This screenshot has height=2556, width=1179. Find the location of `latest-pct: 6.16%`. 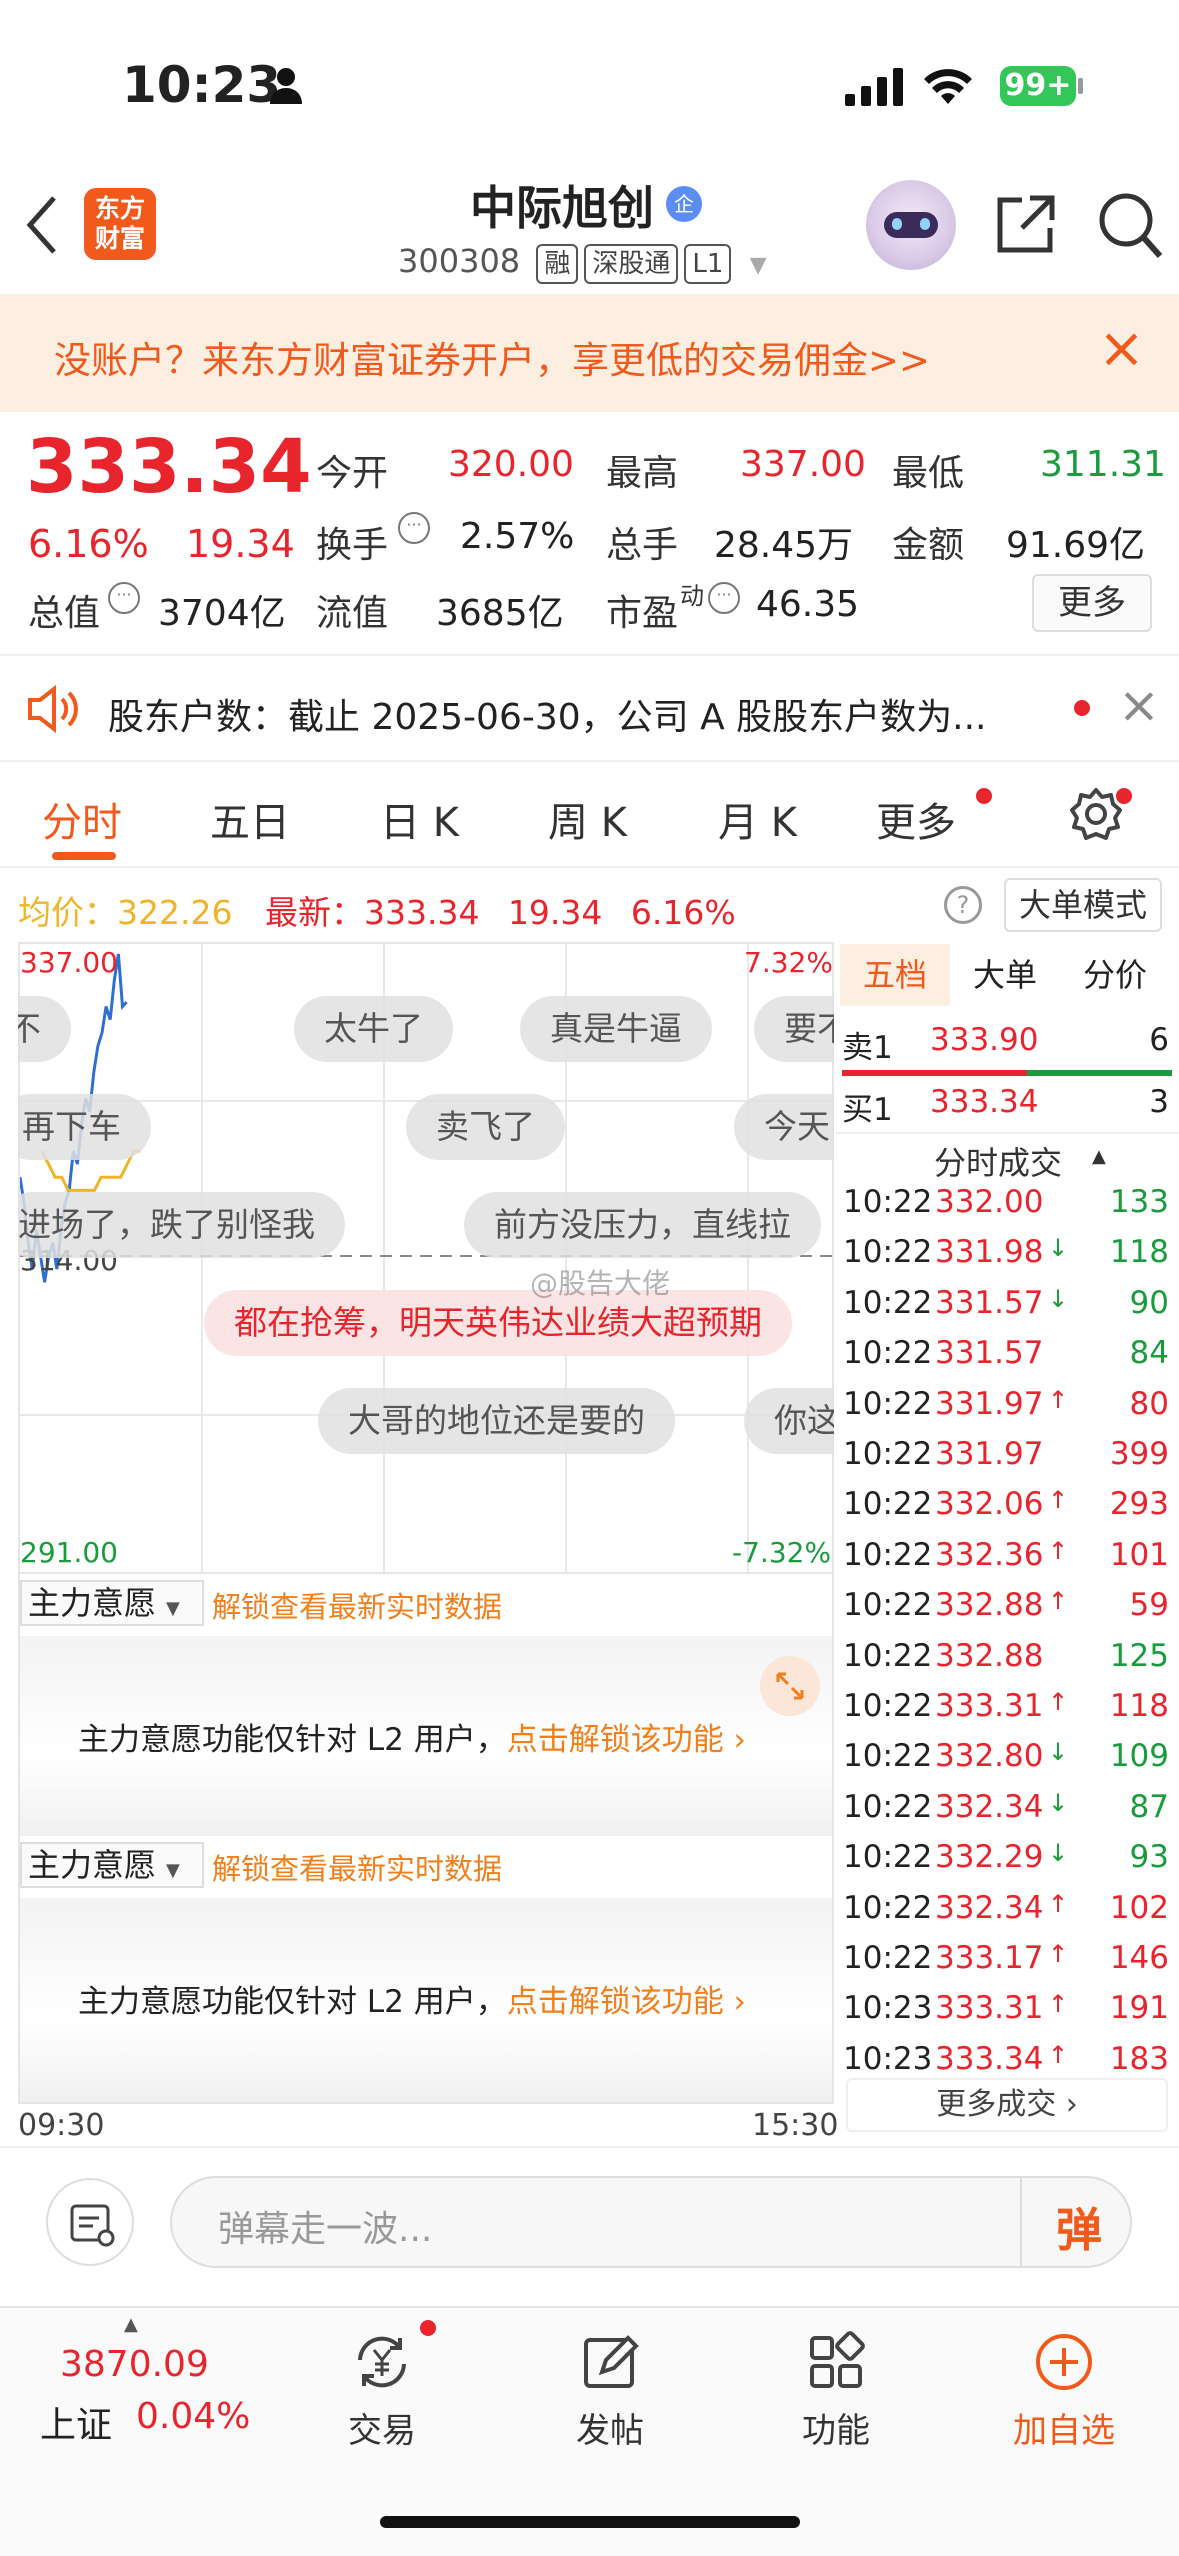

latest-pct: 6.16% is located at coordinates (683, 912).